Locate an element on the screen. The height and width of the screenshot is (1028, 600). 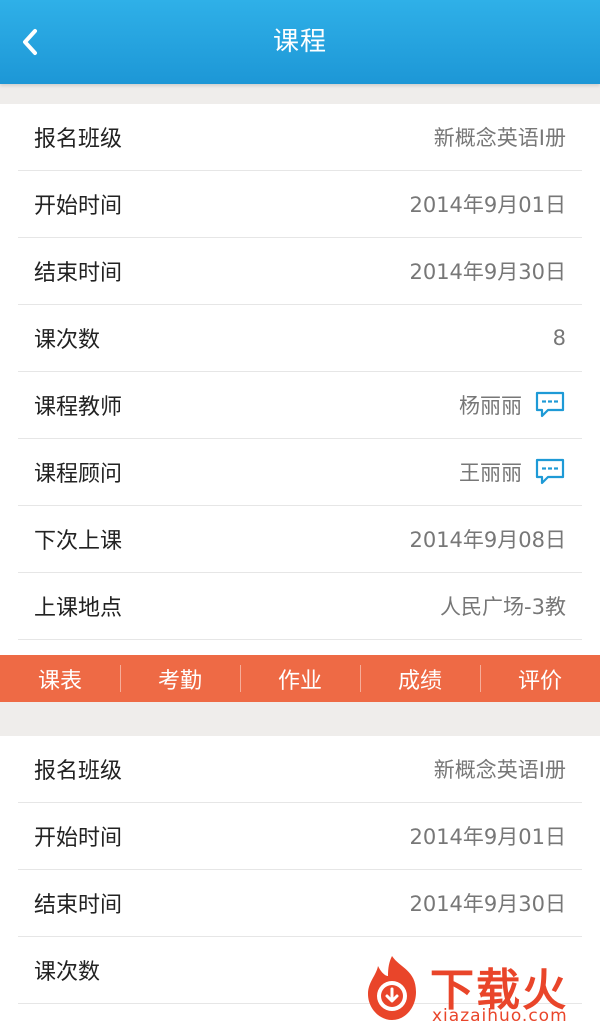
page-title: 课程 is located at coordinates (299, 42).